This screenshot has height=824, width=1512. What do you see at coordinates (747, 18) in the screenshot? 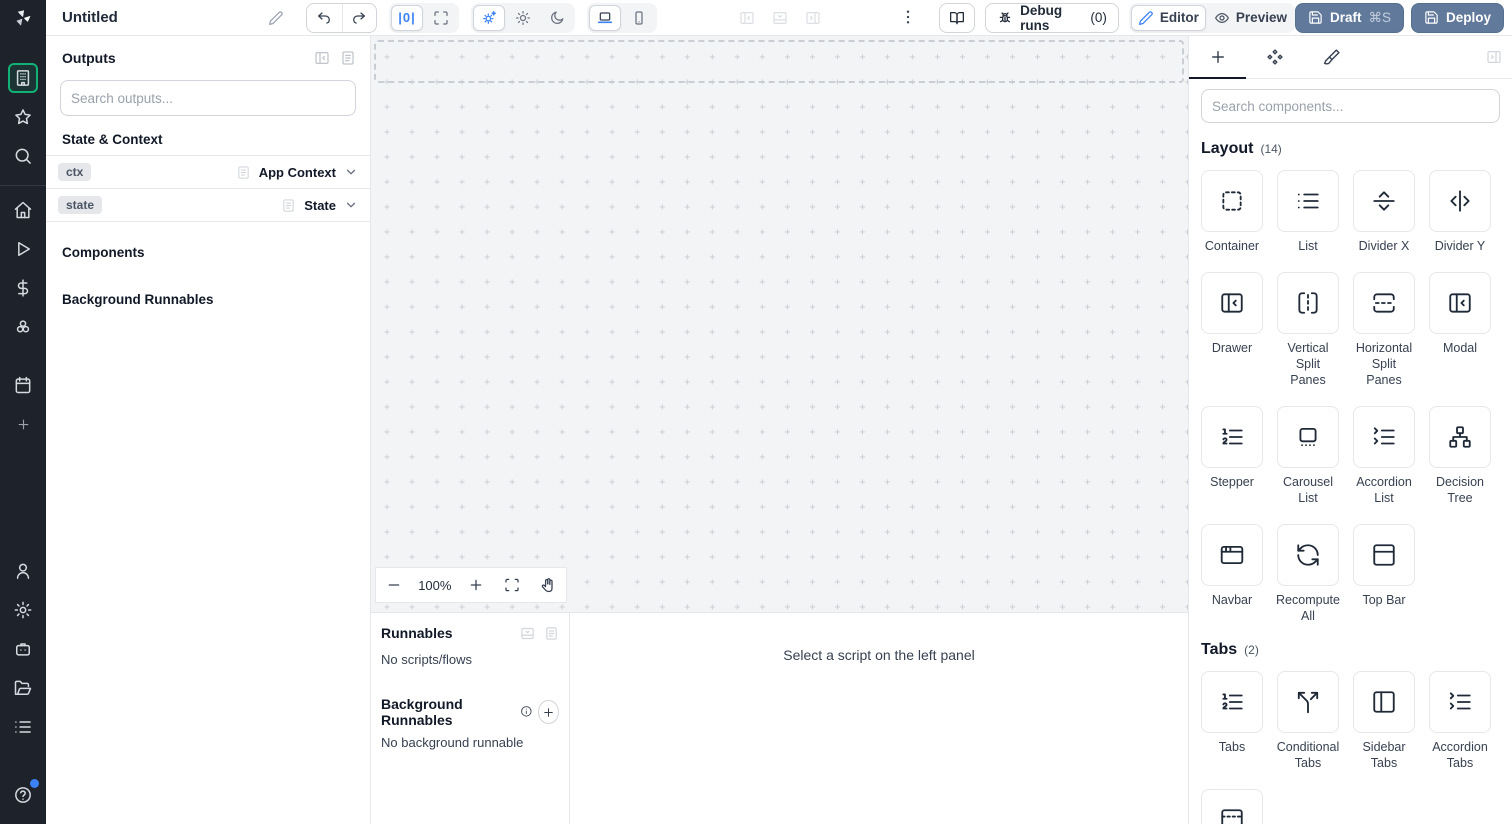
I see `toggle-left-panel-icon` at bounding box center [747, 18].